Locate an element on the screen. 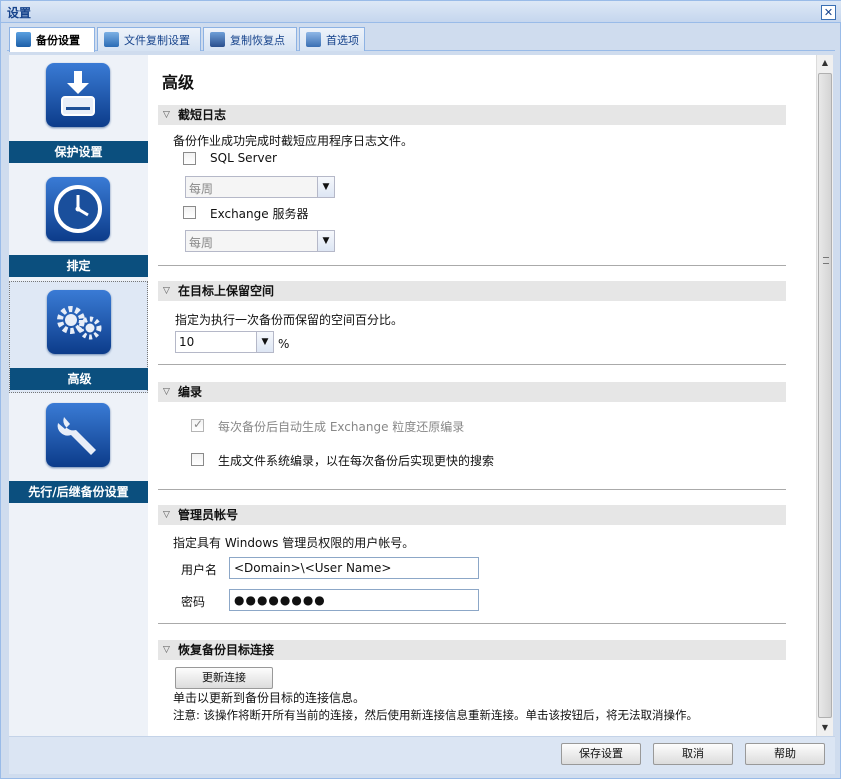 The image size is (841, 779). section-header: 恢复备份目标连接 is located at coordinates (226, 650).